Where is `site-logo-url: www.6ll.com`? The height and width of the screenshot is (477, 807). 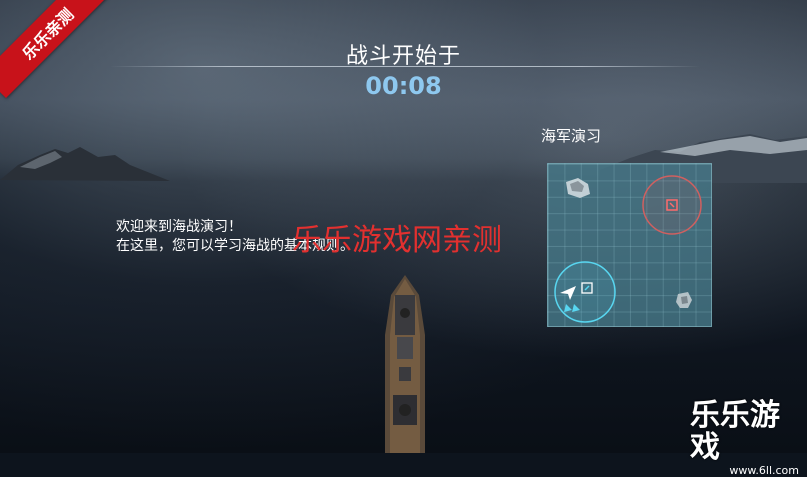
site-logo-url: www.6ll.com is located at coordinates (764, 470).